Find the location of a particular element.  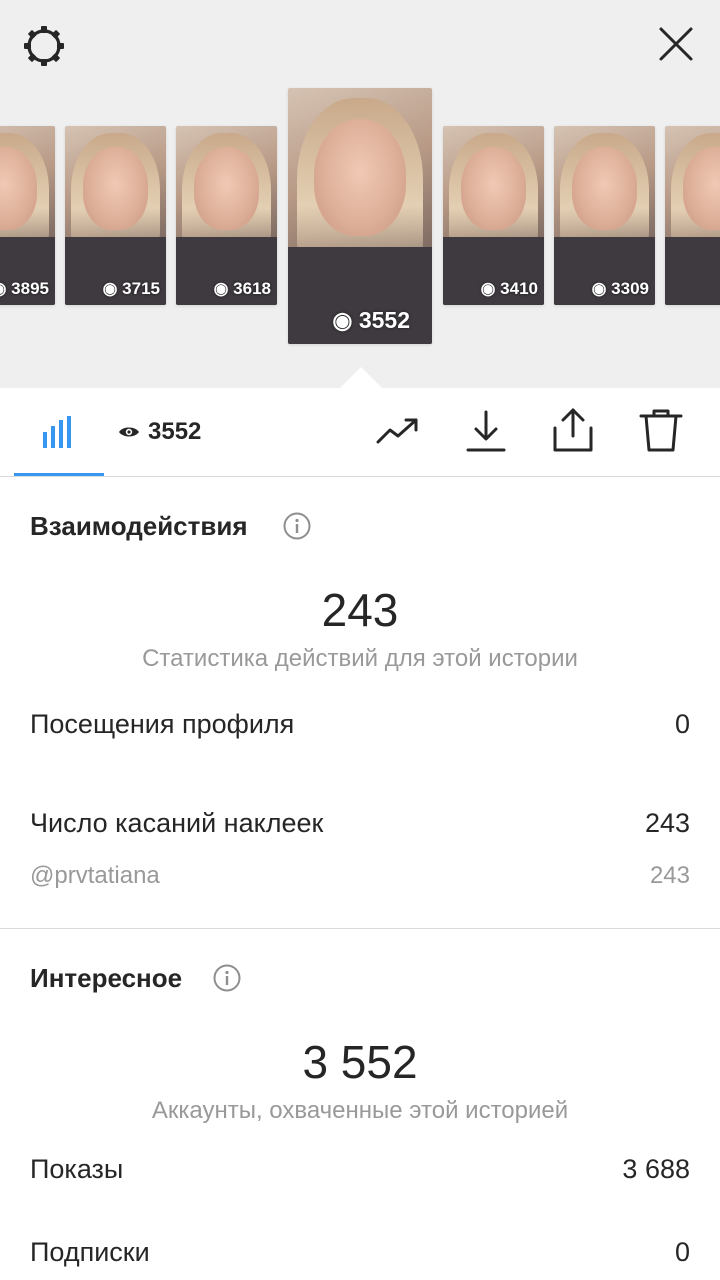

thumbnail-views: ◉ 3309 is located at coordinates (620, 288).